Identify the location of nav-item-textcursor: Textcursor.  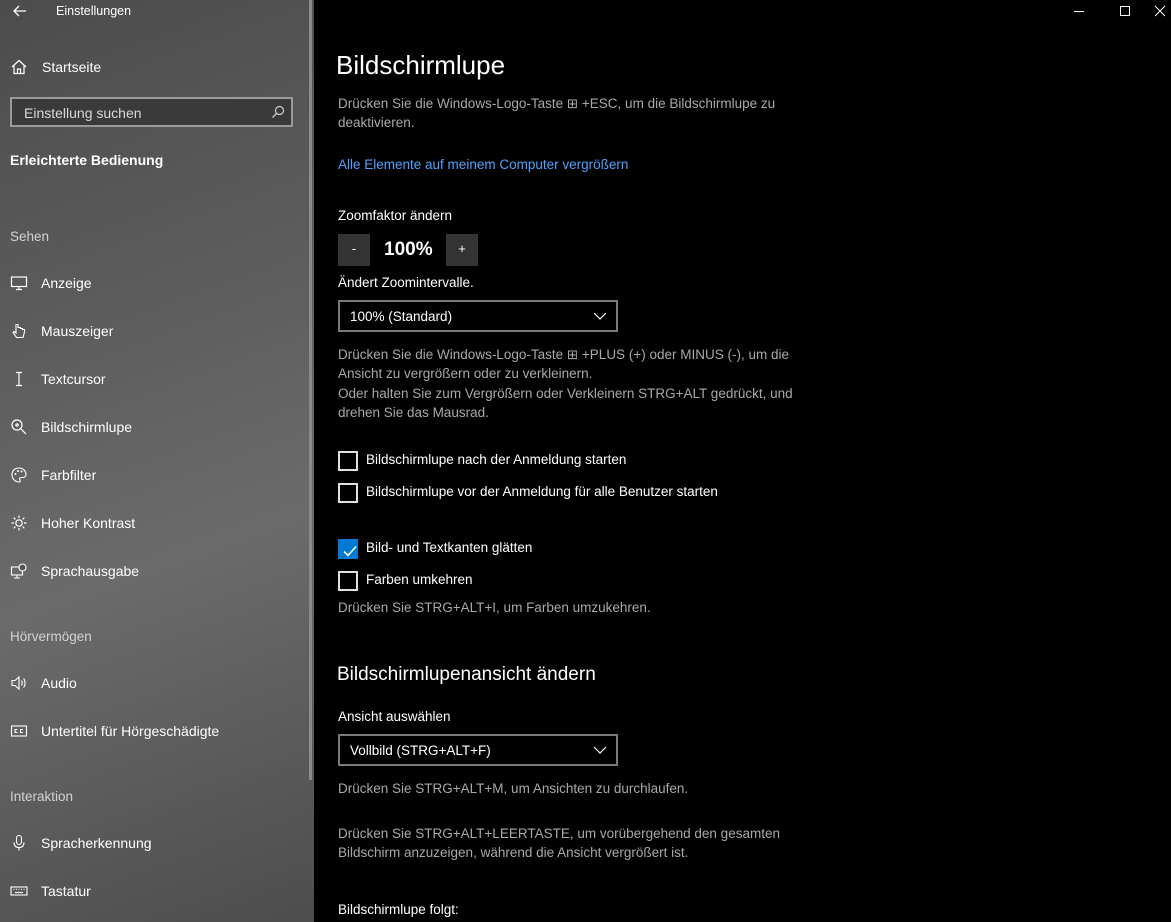
(157, 379).